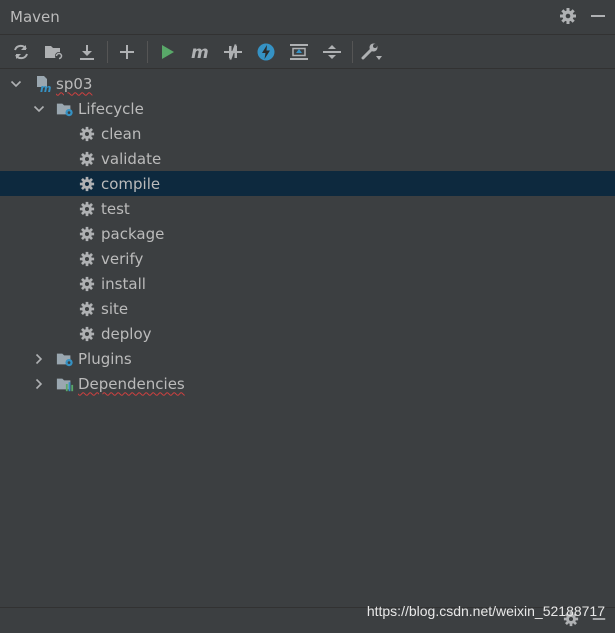  What do you see at coordinates (307, 17) in the screenshot?
I see `tool-window-header: Maven` at bounding box center [307, 17].